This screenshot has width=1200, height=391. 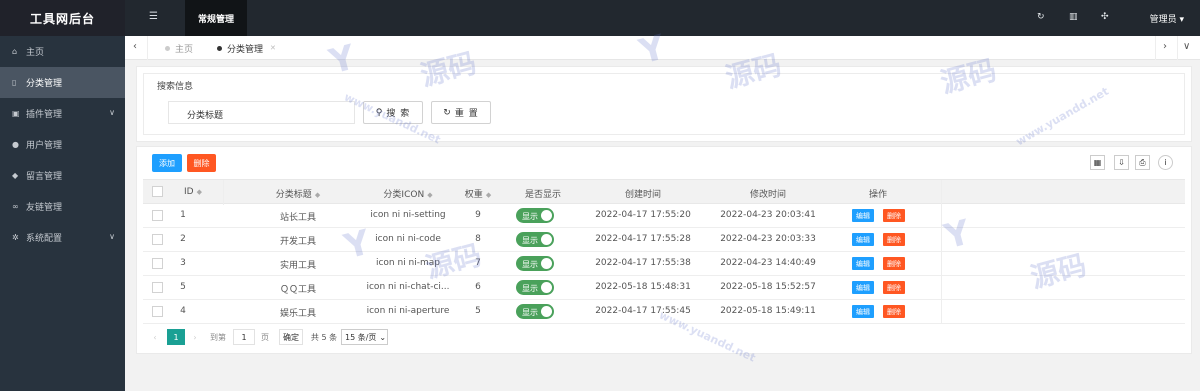 I want to click on header-label: 分类ICON, so click(x=404, y=195).